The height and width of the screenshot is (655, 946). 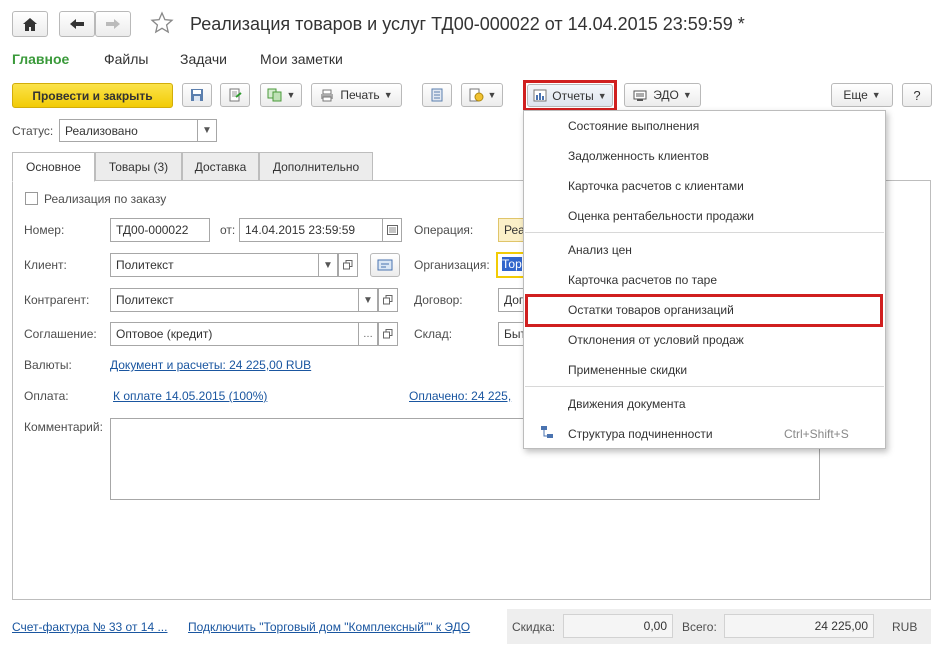 What do you see at coordinates (476, 95) in the screenshot?
I see `attachment-icon` at bounding box center [476, 95].